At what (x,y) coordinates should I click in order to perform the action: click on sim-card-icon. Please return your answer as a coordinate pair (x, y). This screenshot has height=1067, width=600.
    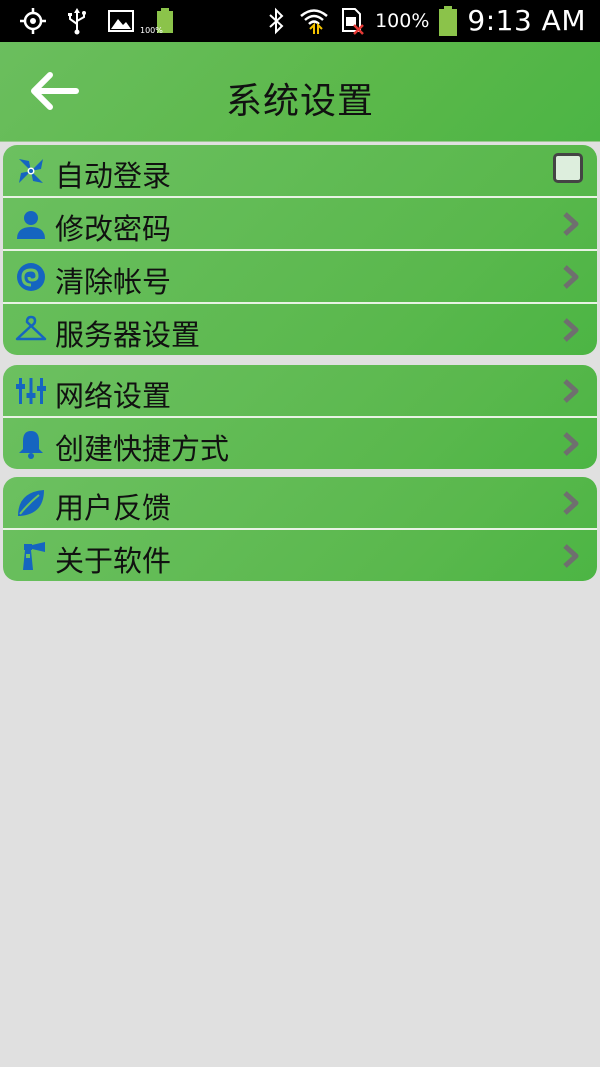
    Looking at the image, I should click on (353, 21).